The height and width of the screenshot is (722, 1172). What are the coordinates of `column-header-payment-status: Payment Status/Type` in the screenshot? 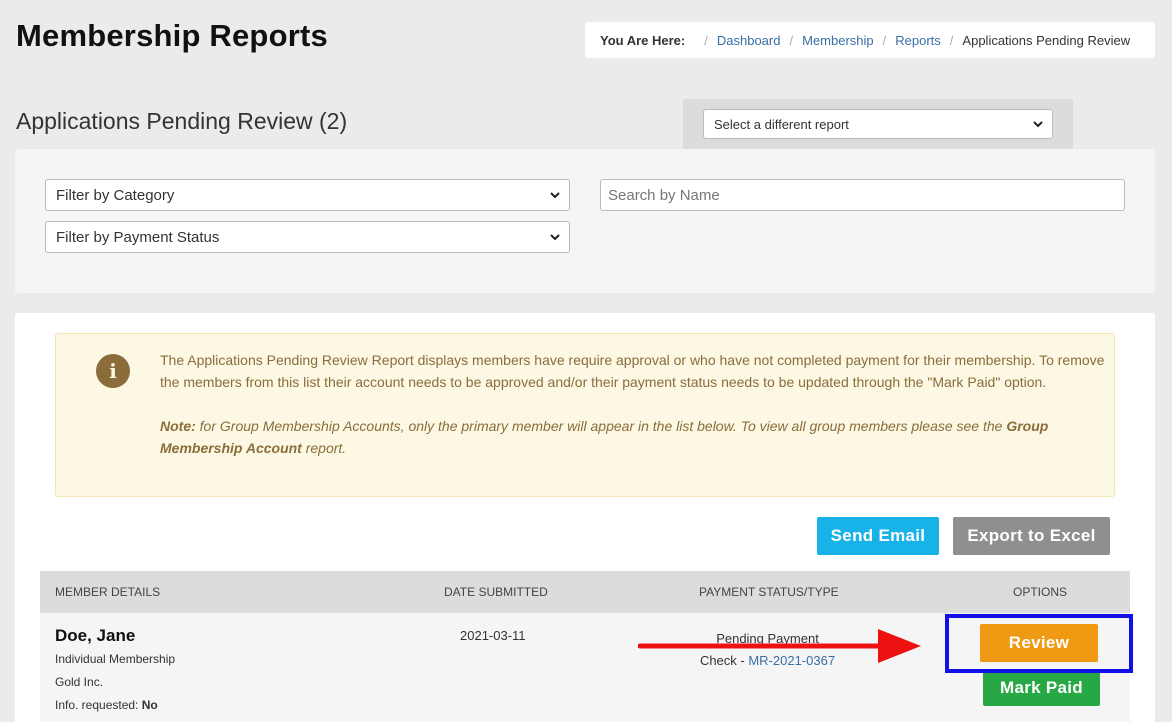 It's located at (769, 592).